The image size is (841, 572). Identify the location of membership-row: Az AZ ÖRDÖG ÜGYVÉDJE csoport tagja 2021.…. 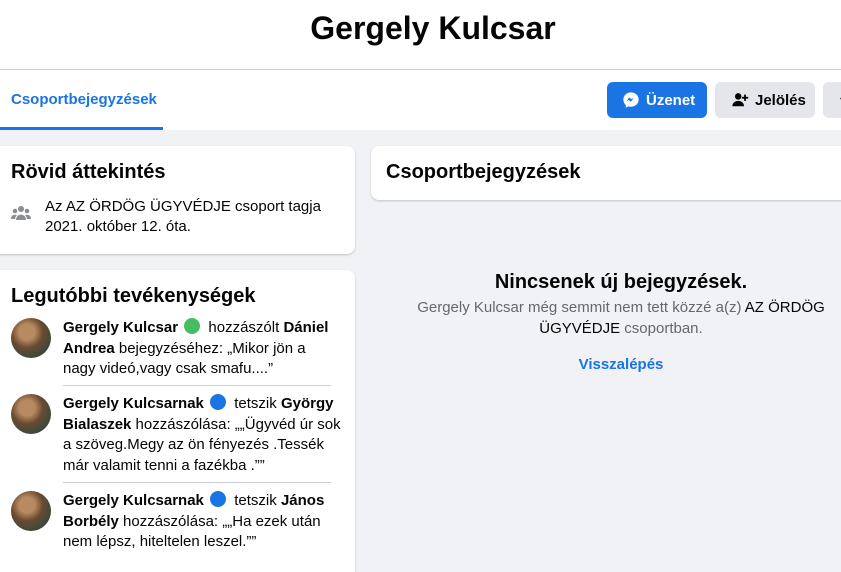
(176, 217).